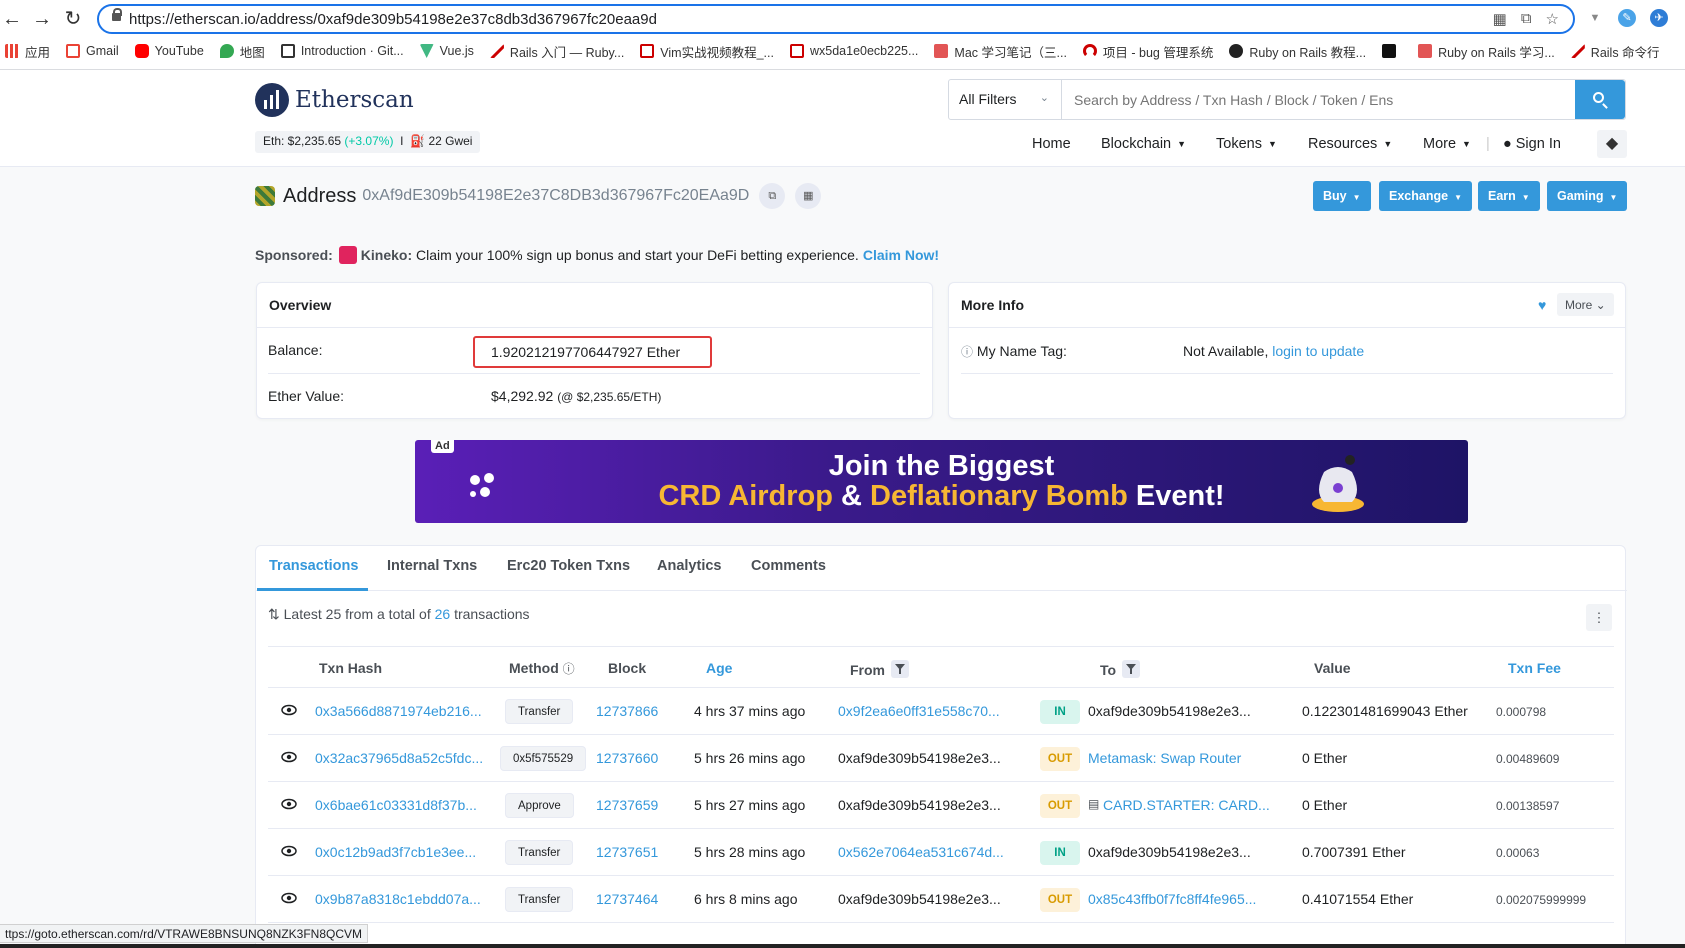 Image resolution: width=1685 pixels, height=948 pixels. What do you see at coordinates (1577, 51) in the screenshot?
I see `rails-icon` at bounding box center [1577, 51].